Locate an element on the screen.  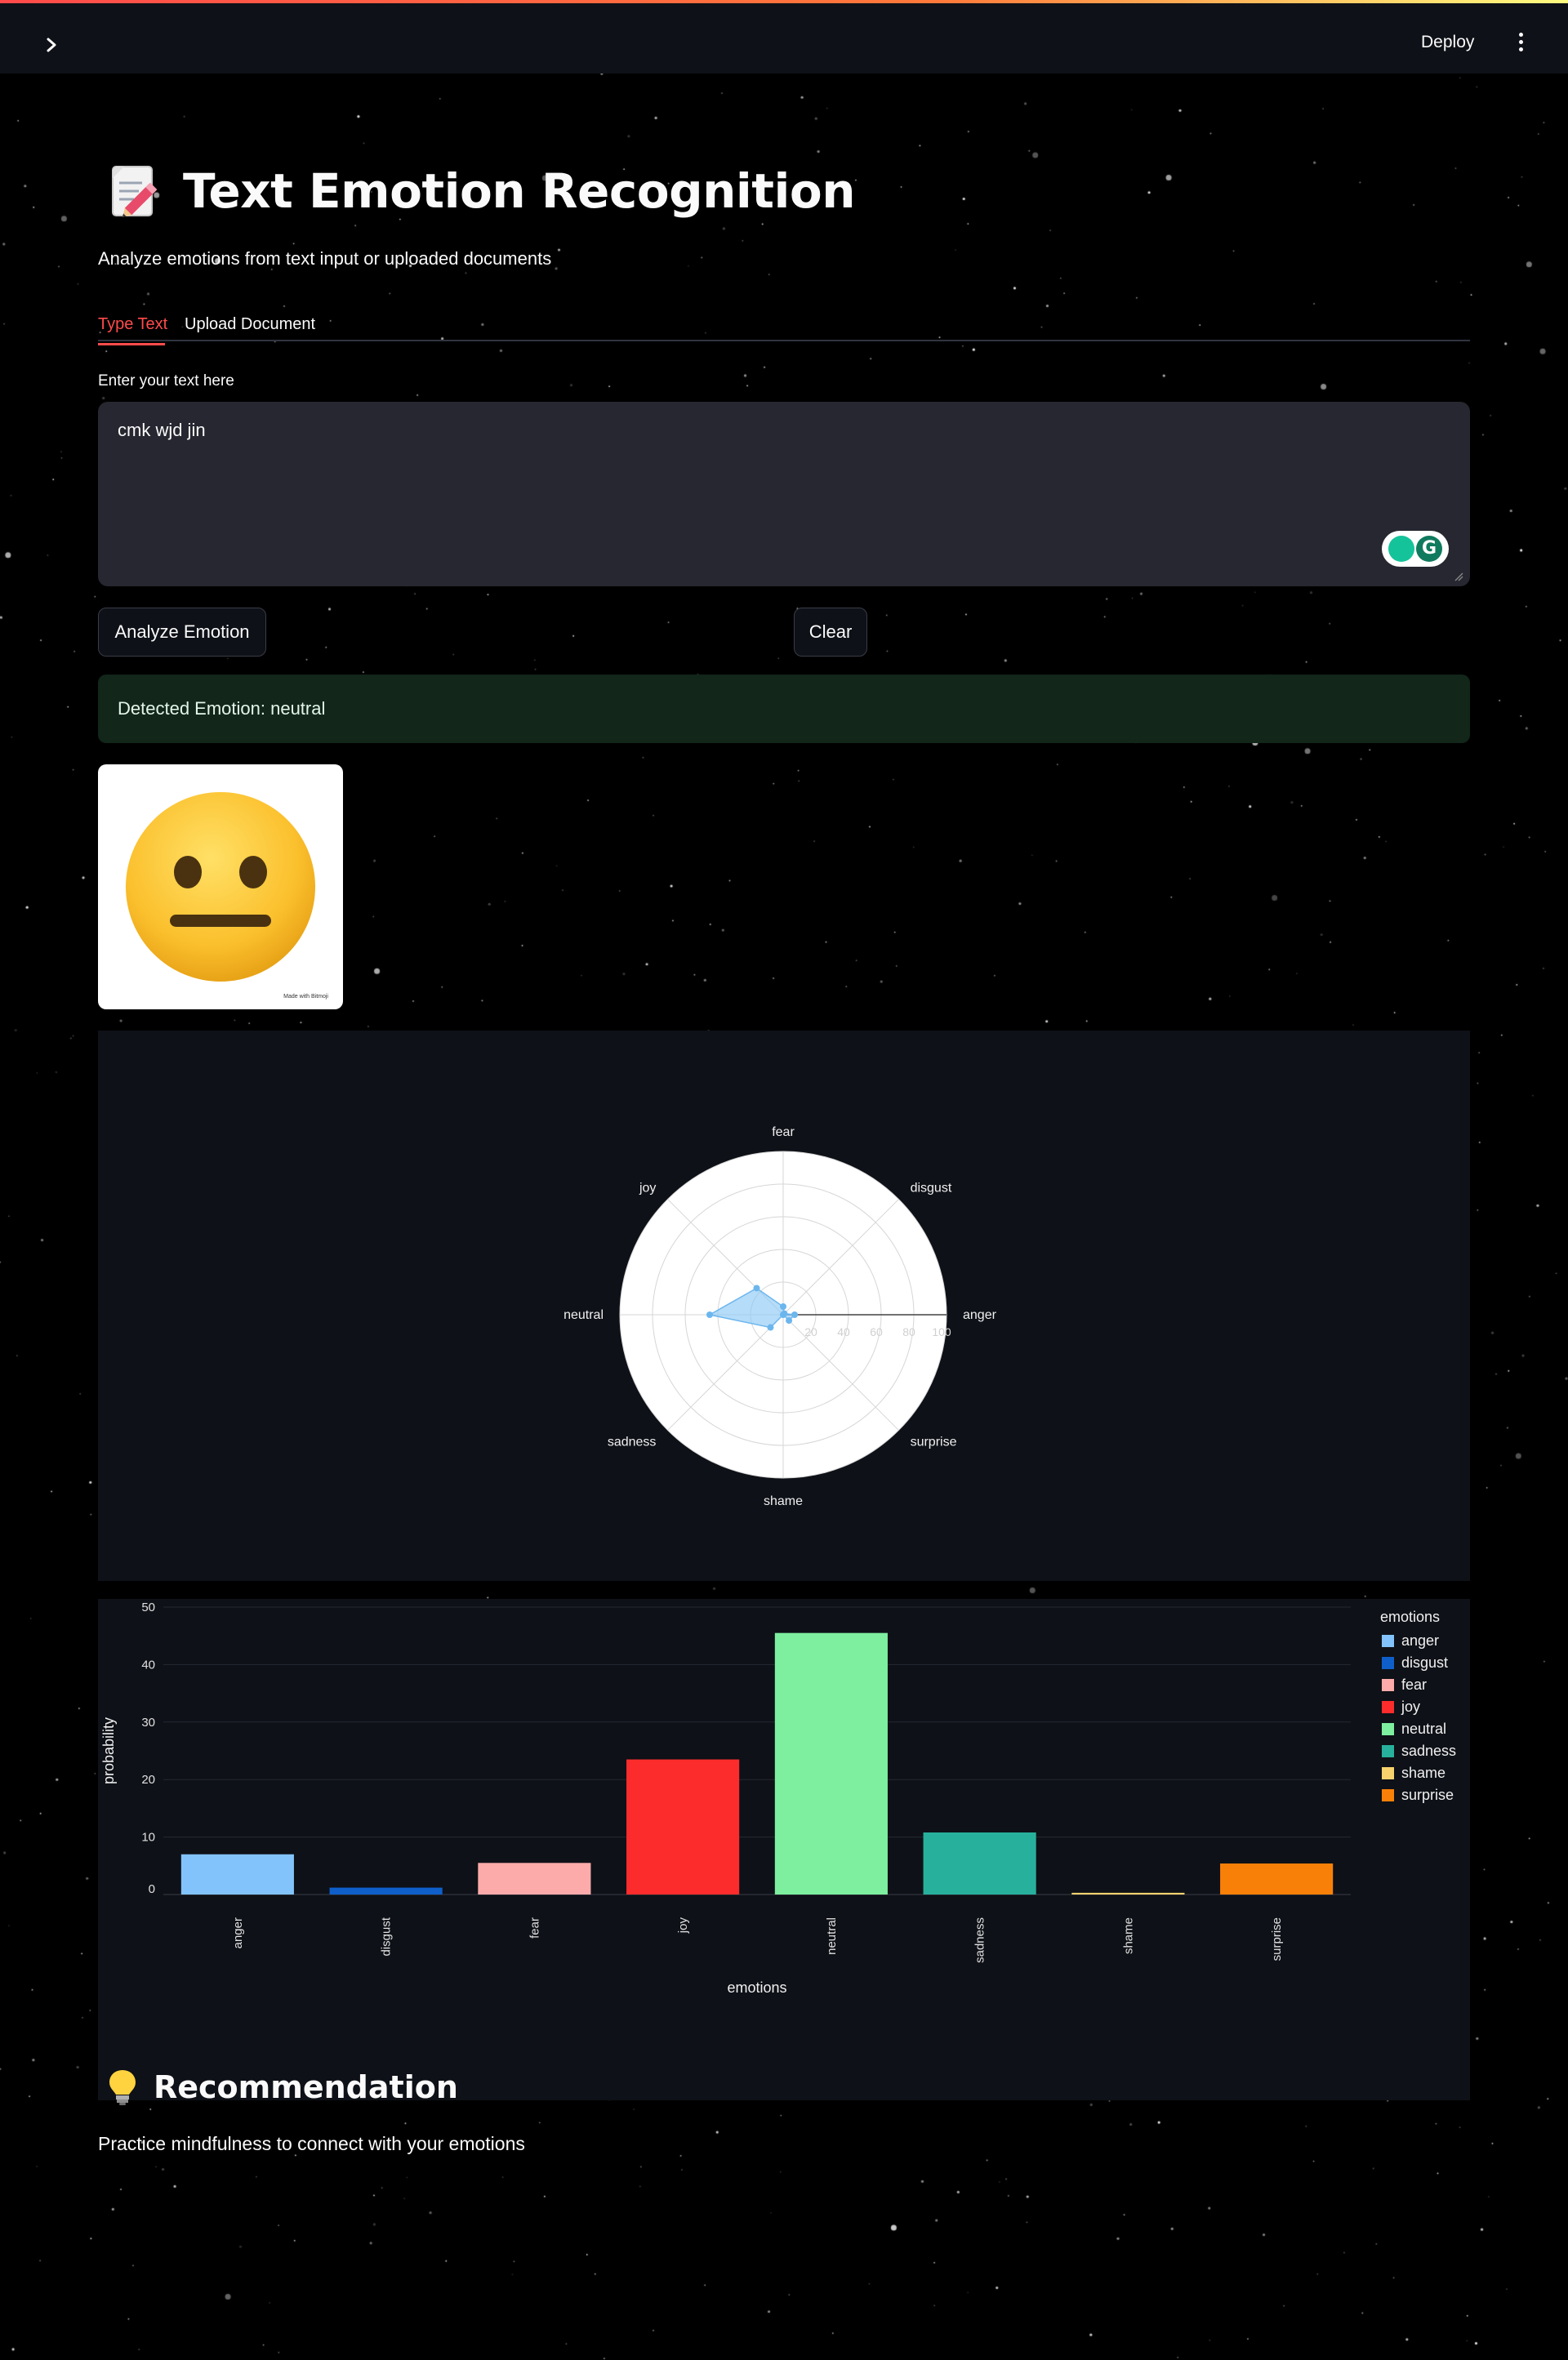
light-bulb-icon is located at coordinates (122, 2087).